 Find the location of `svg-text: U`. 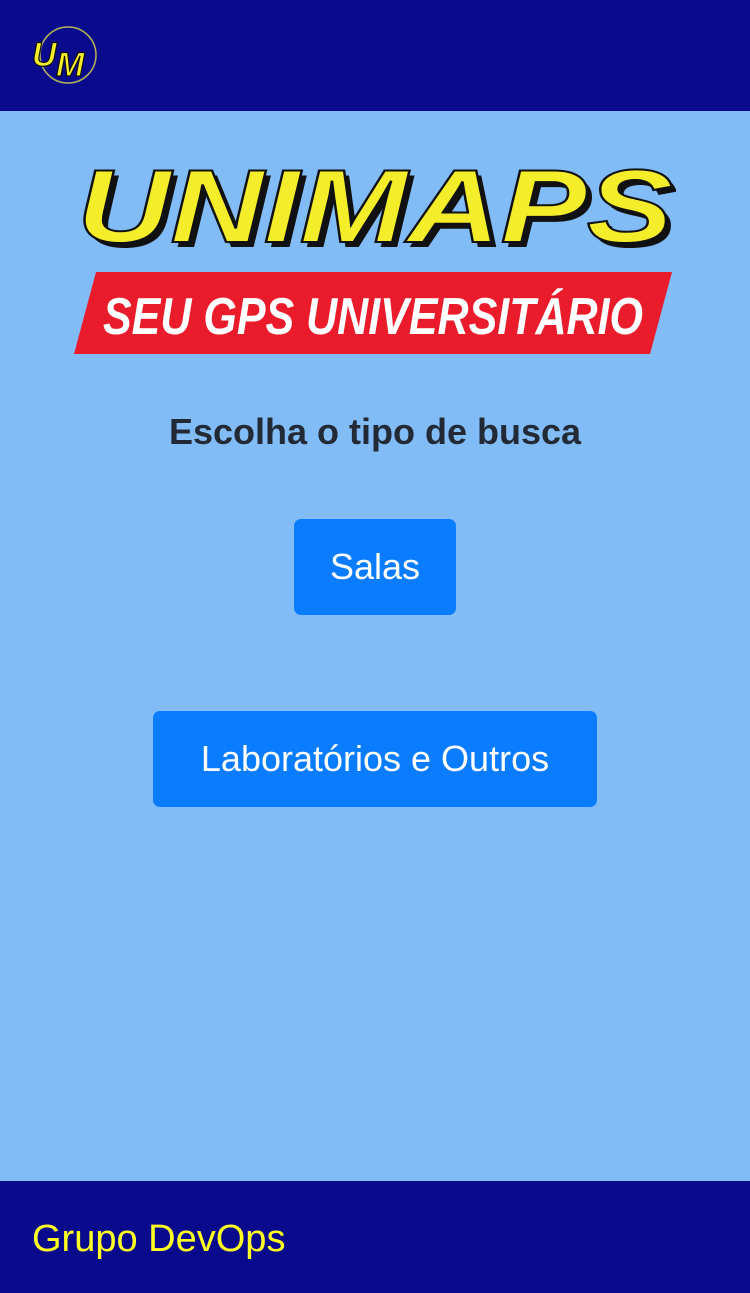

svg-text: U is located at coordinates (45, 55).